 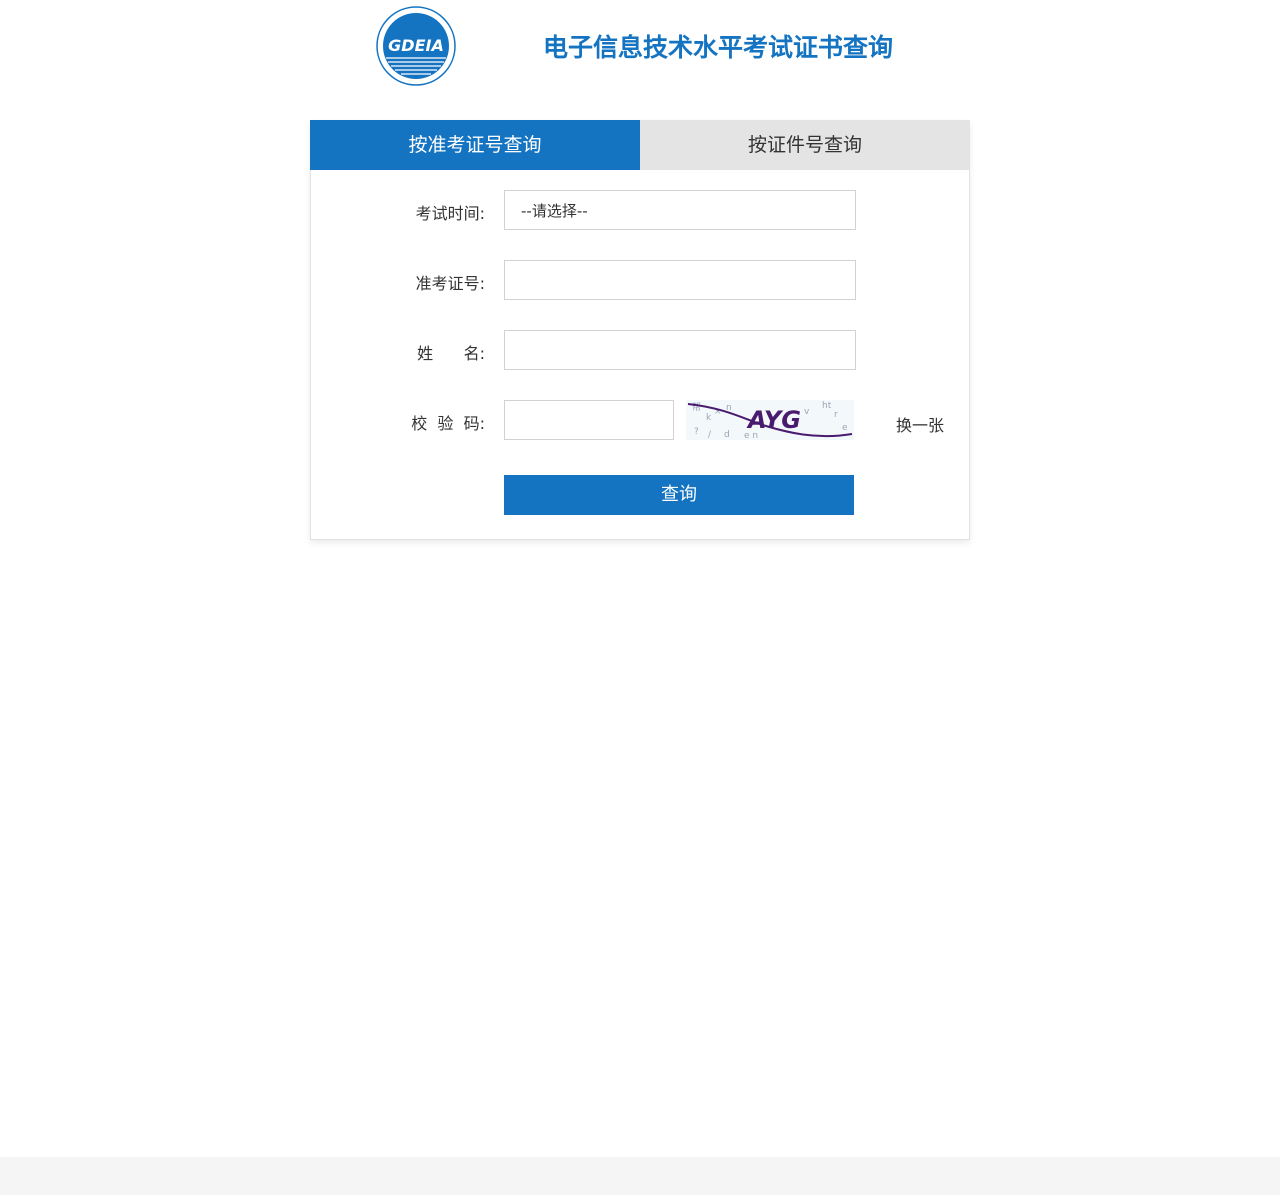 What do you see at coordinates (696, 407) in the screenshot?
I see `svg-text: 帮` at bounding box center [696, 407].